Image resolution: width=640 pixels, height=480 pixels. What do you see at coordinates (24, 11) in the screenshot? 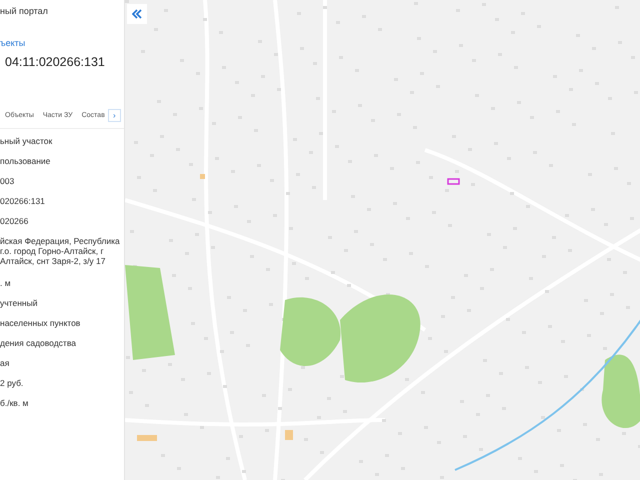
I see `portal-title: ный портал` at bounding box center [24, 11].